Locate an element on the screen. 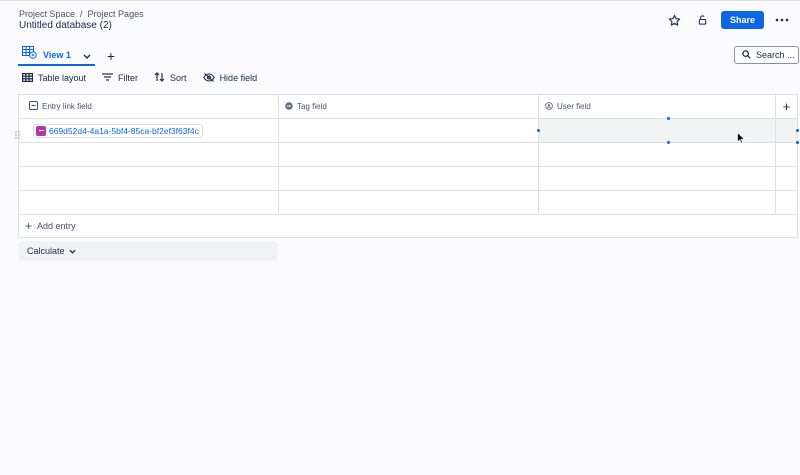 The image size is (800, 475). view-bar: View 1 + is located at coordinates (66, 55).